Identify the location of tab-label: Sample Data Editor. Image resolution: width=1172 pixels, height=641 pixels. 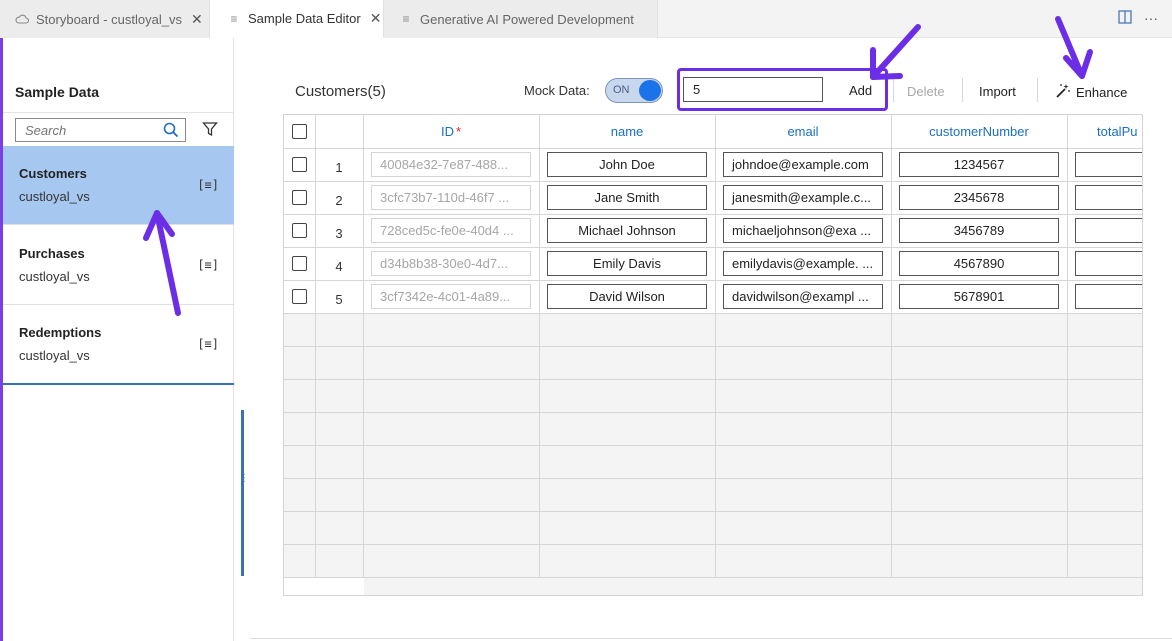
(304, 18).